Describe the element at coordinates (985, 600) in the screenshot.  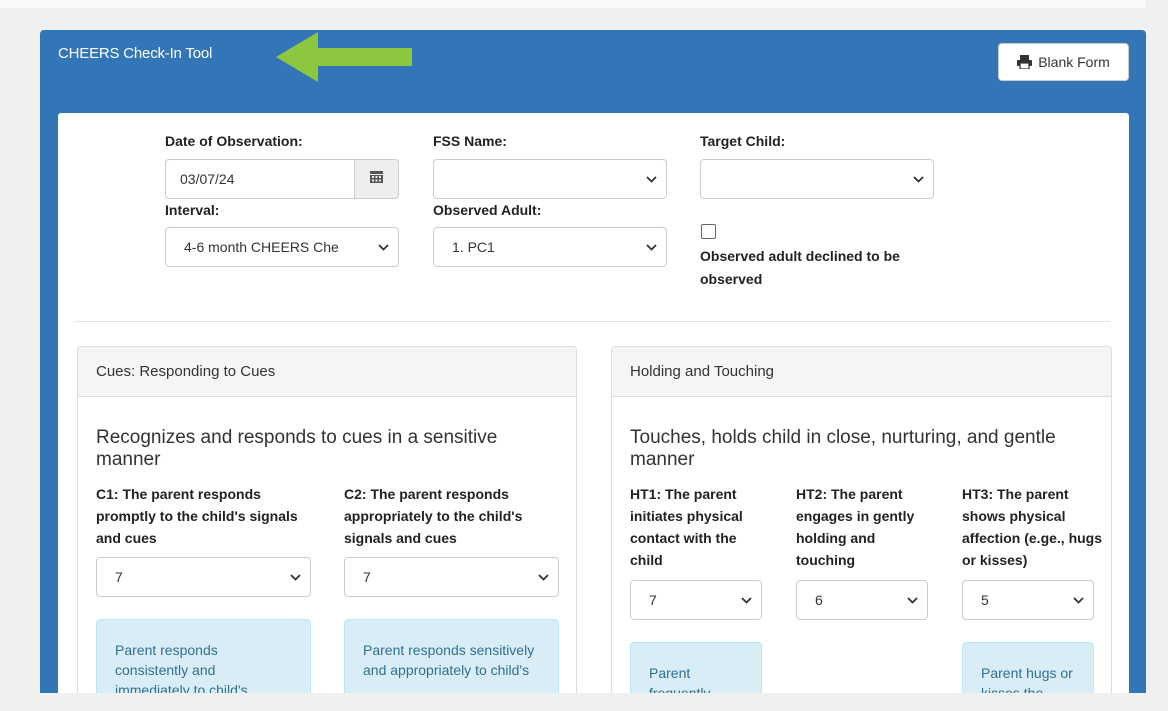
I see `ht3-value: 5` at that location.